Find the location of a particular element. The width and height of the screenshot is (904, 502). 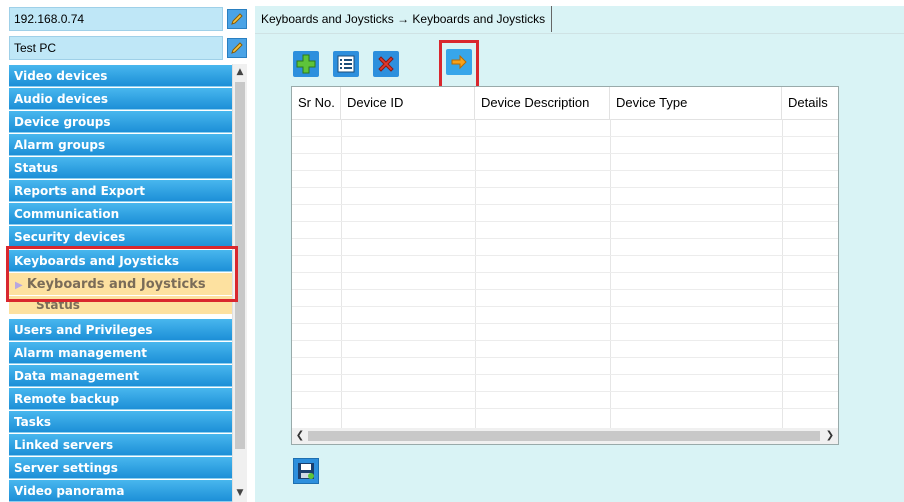

menu-item-reports-and-export: Reports and Export is located at coordinates (121, 191).